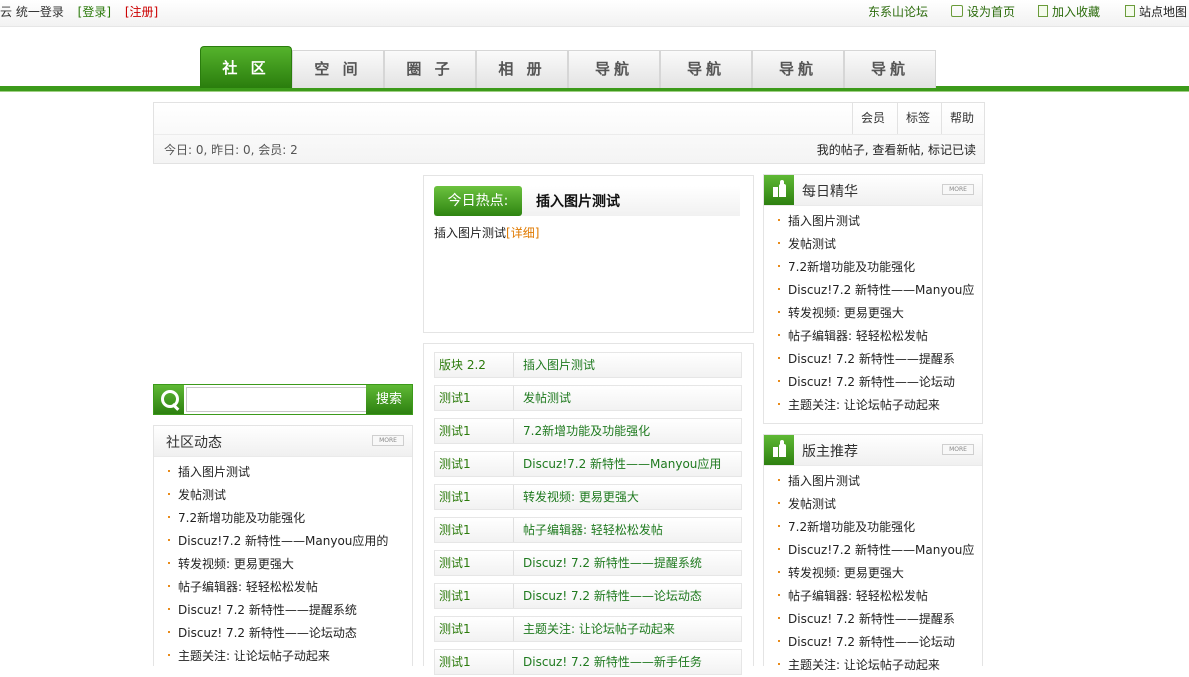  Describe the element at coordinates (628, 629) in the screenshot. I see `thread-title: 主题关注: 让论坛帖子动起来` at that location.